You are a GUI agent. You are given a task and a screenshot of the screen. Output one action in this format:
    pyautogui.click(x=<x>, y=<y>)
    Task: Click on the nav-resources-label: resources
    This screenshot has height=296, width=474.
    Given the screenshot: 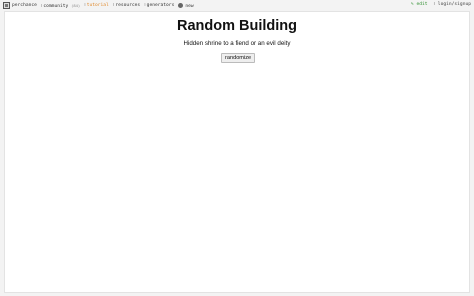 What is the action you would take?
    pyautogui.click(x=128, y=5)
    